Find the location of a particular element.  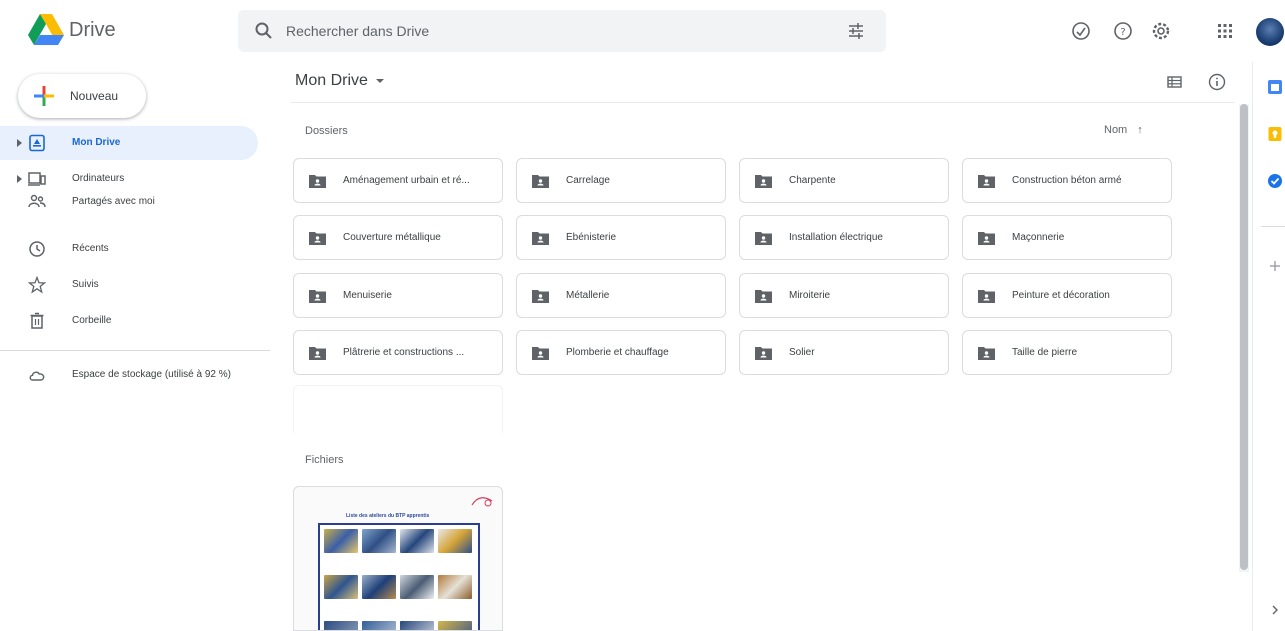

calendar-icon is located at coordinates (1275, 87).